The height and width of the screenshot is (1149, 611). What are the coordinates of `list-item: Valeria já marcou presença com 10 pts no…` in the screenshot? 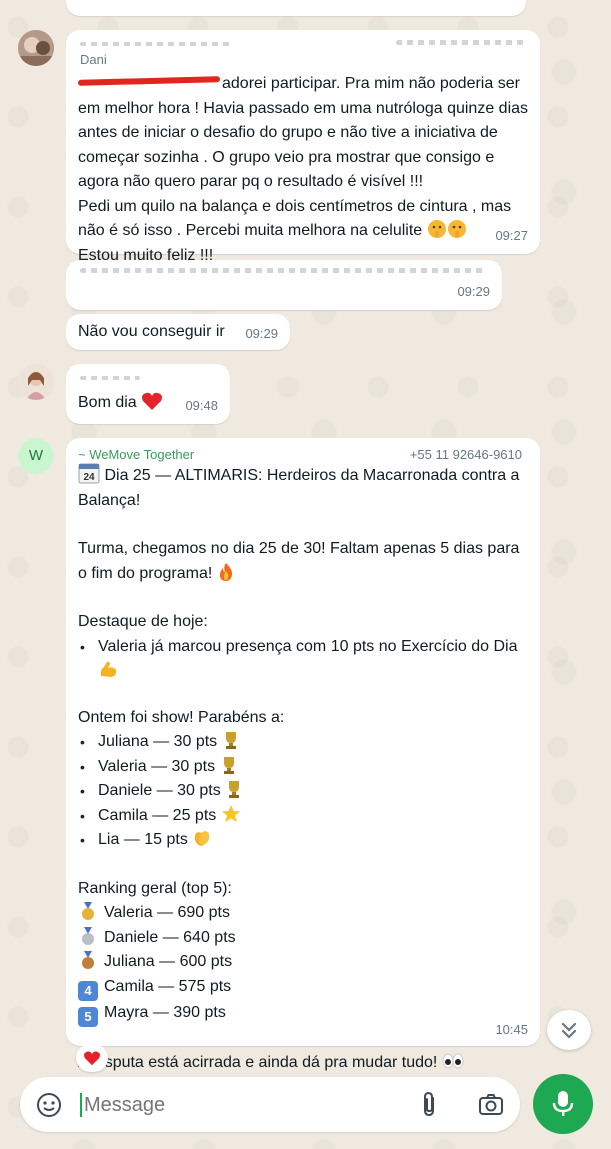 It's located at (304, 659).